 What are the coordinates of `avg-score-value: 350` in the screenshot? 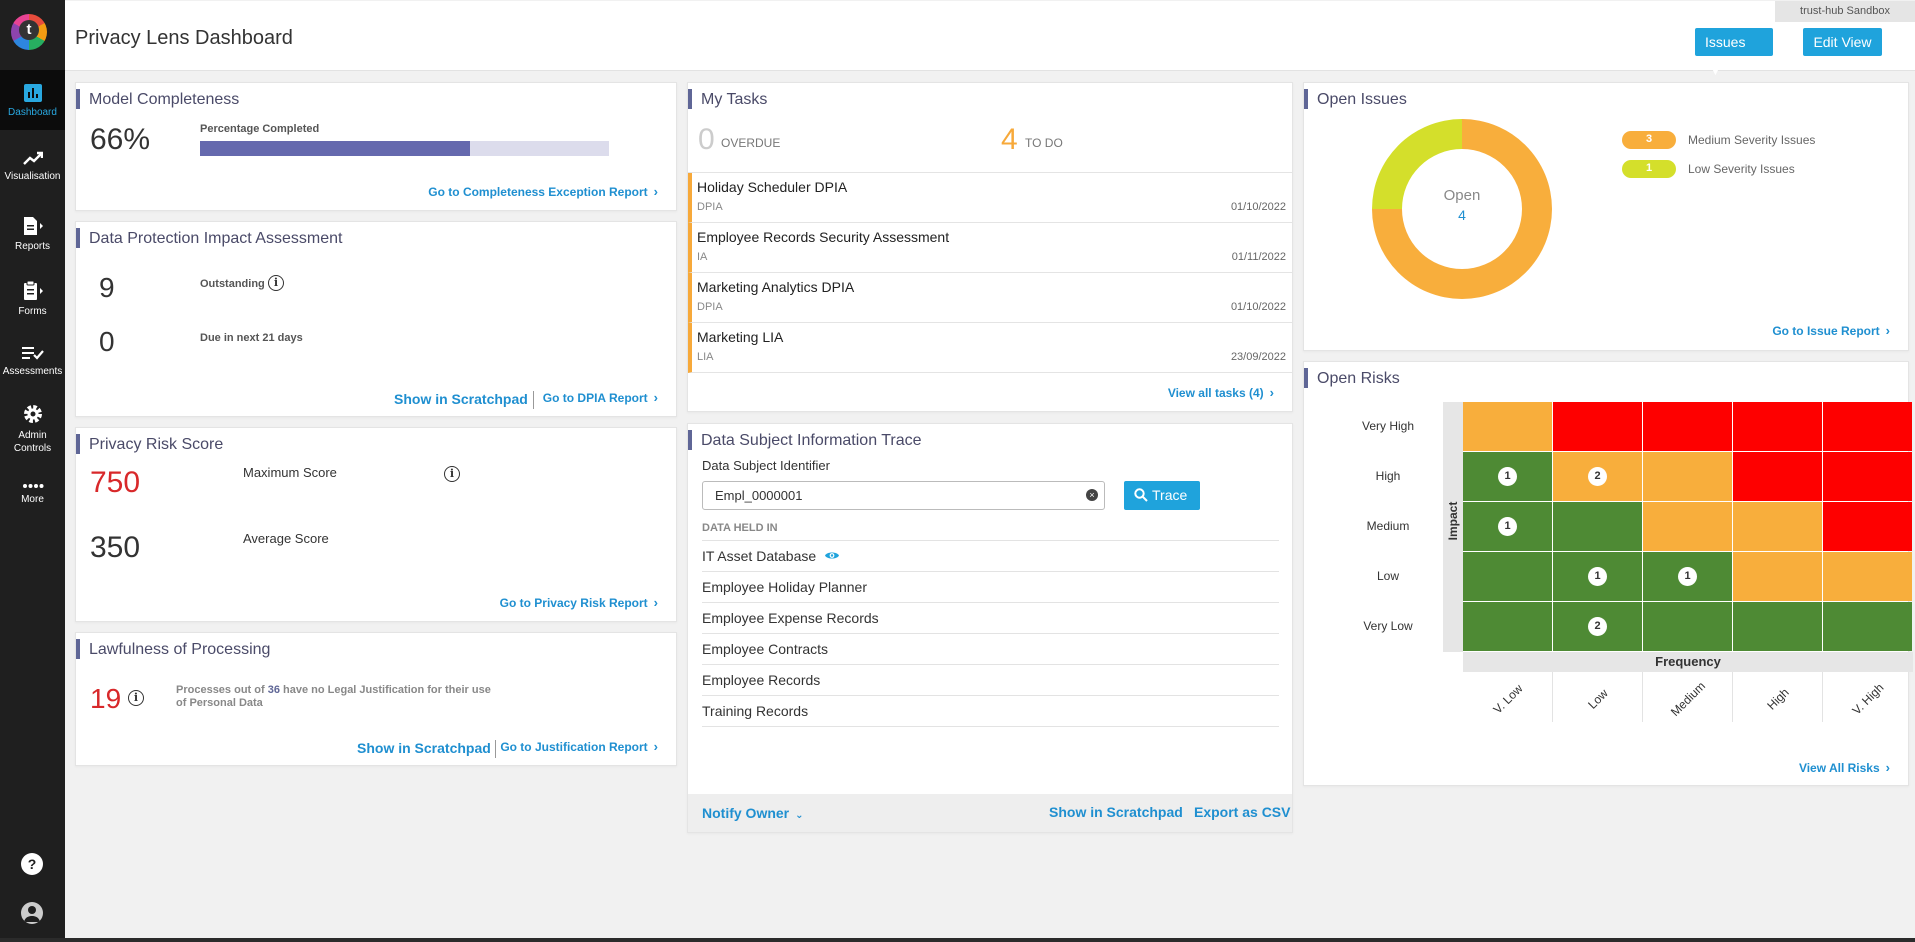 It's located at (115, 547).